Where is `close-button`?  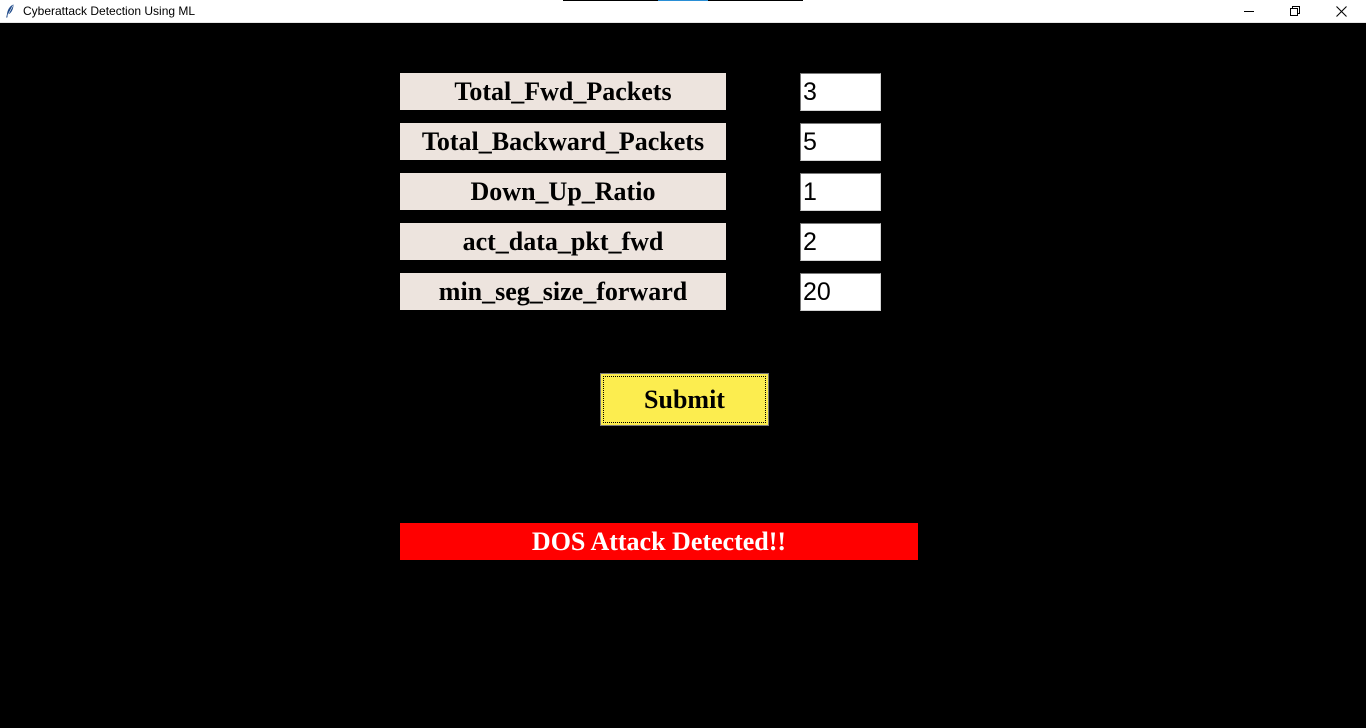 close-button is located at coordinates (1341, 11).